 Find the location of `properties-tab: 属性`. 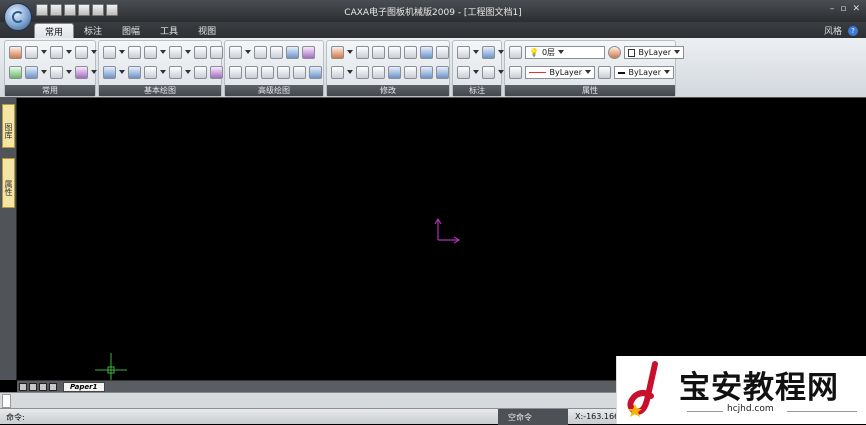

properties-tab: 属性 is located at coordinates (8, 183).